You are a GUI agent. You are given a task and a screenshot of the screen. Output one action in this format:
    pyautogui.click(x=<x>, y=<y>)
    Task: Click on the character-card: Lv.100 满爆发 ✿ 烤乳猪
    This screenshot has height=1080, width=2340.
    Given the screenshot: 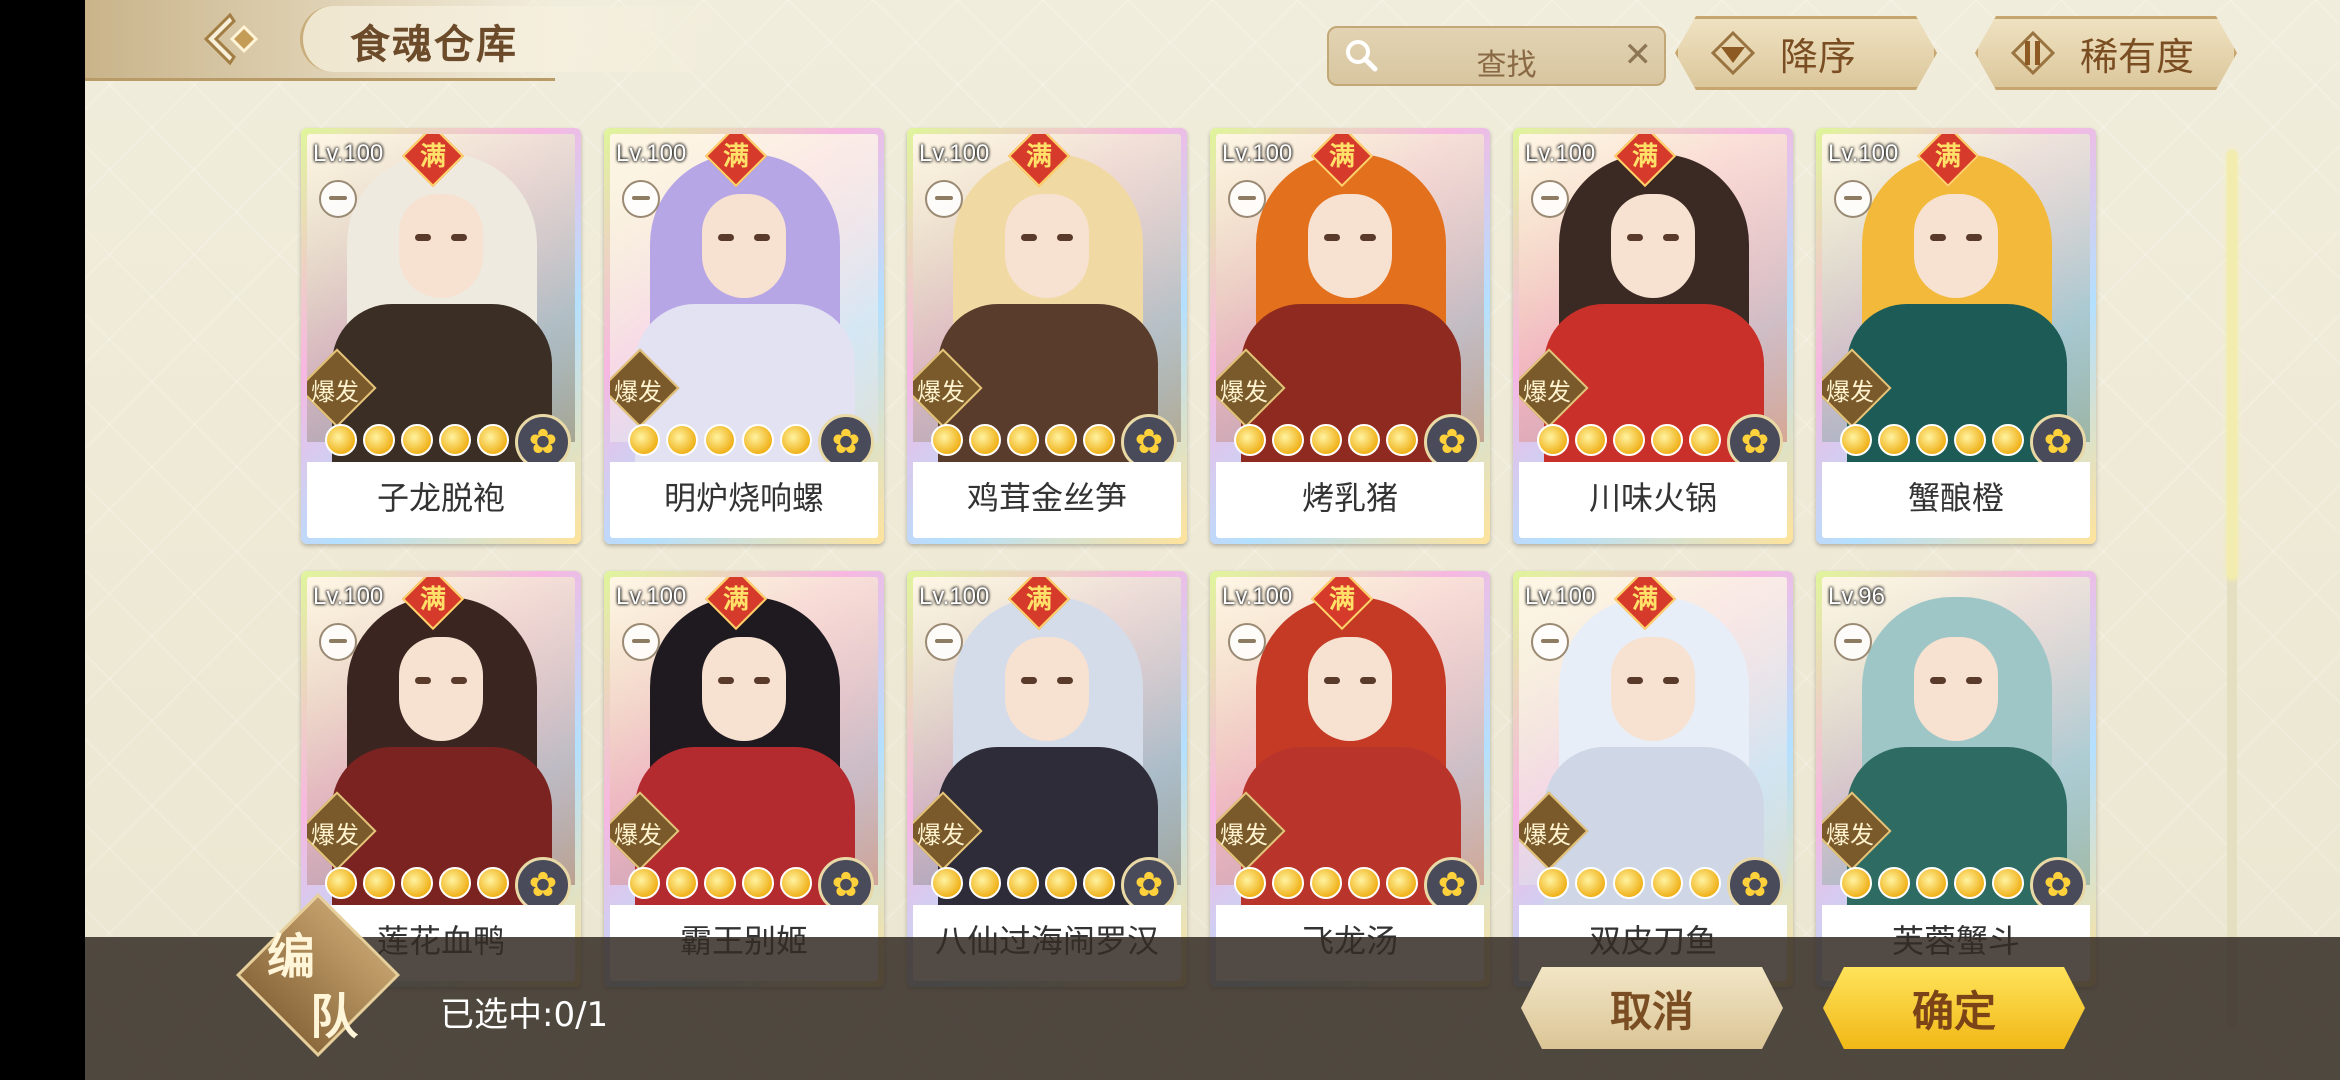 What is the action you would take?
    pyautogui.click(x=1350, y=336)
    